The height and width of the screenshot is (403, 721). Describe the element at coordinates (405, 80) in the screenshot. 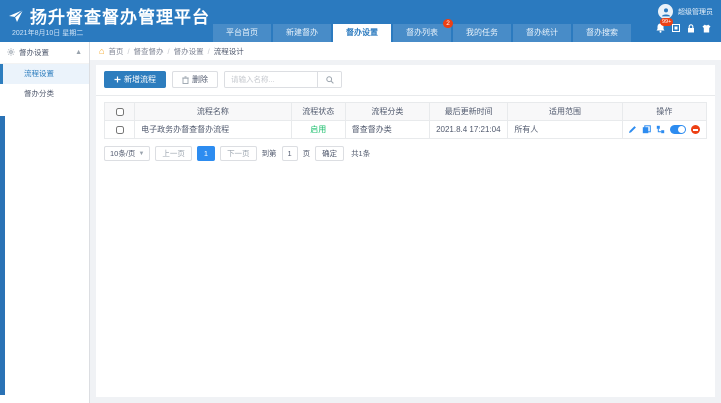

I see `toolbar: 新增流程 删除` at that location.